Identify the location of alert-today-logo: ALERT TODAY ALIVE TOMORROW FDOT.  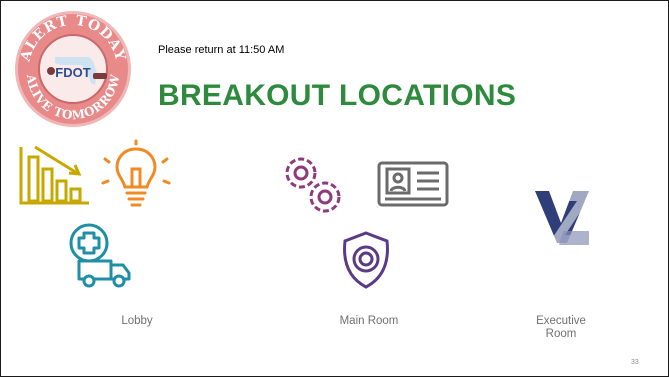
(73, 69).